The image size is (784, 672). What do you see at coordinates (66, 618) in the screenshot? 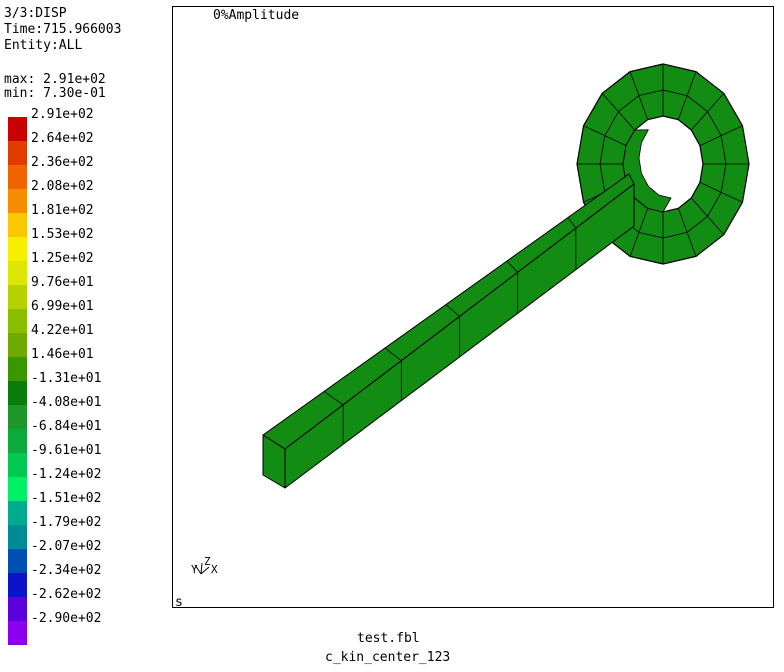
I see `legend-value: -2.90e+02` at bounding box center [66, 618].